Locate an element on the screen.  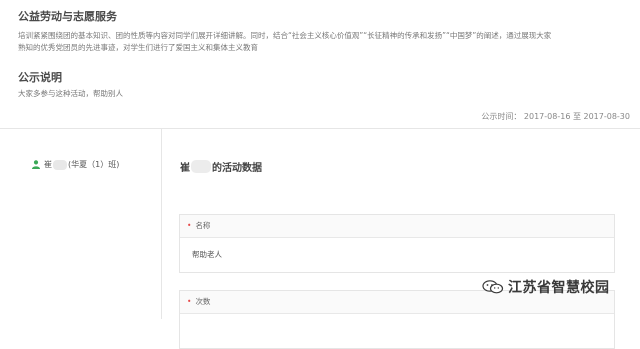
notice-text: 大家多参与这种活动，帮助别人 is located at coordinates (70, 93).